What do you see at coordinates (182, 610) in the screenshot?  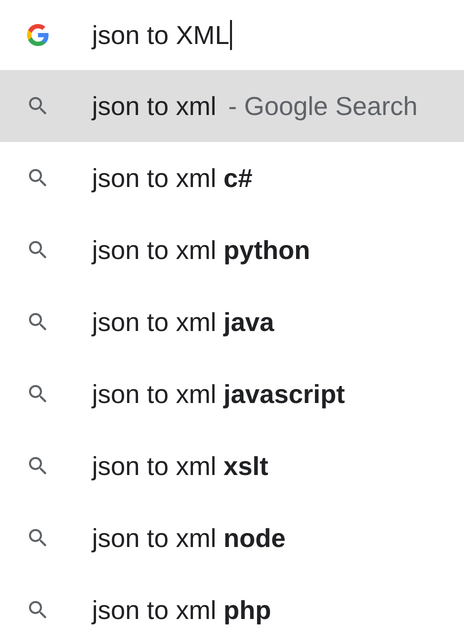 I see `suggestion-text: json to xml php` at bounding box center [182, 610].